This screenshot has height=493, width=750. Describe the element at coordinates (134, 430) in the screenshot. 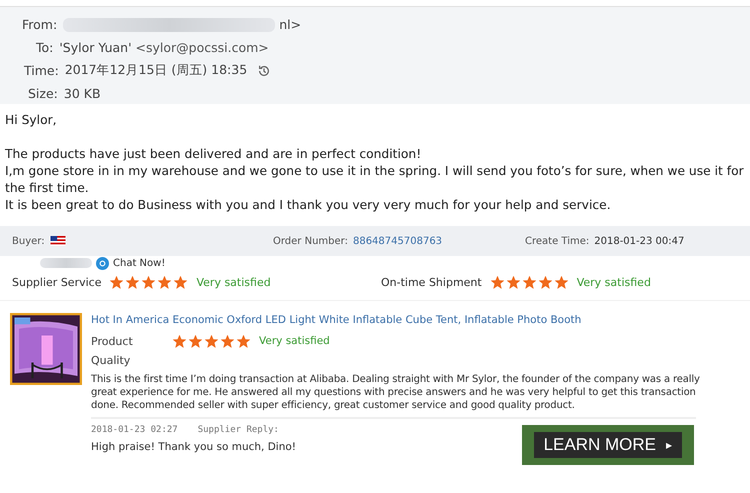

I see `reply-time: 2018-01-23 02:27` at that location.